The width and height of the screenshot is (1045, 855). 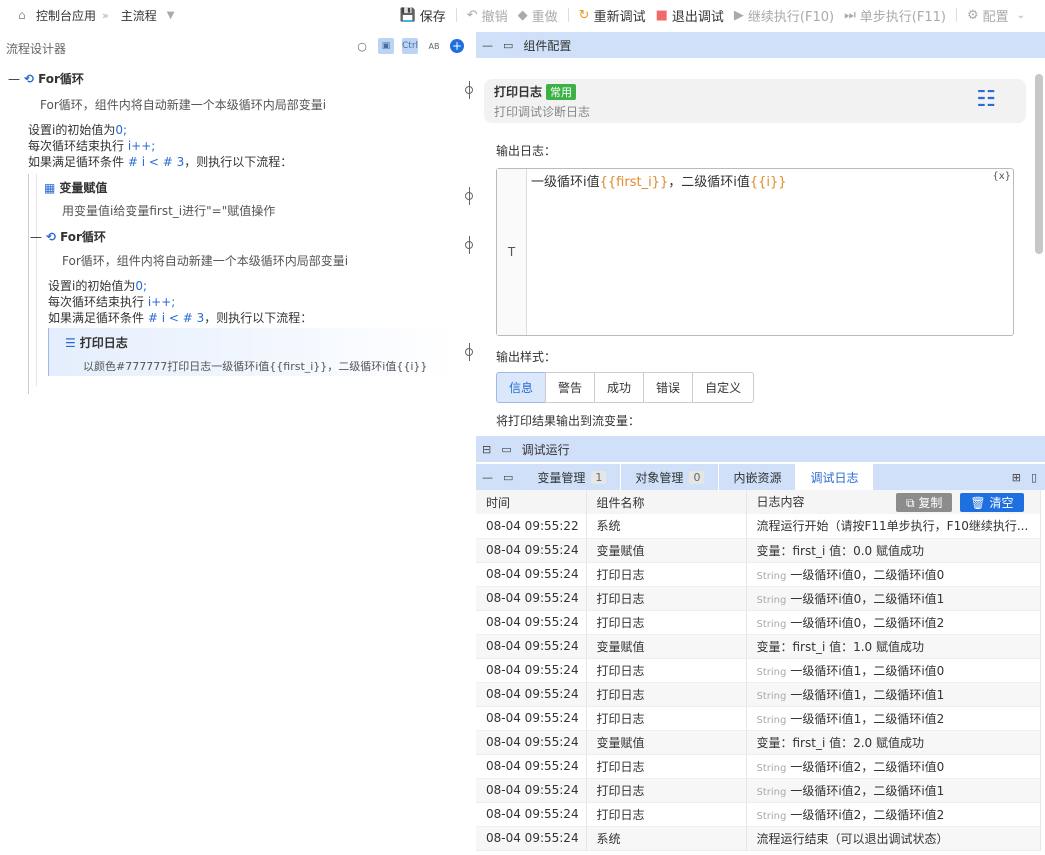 I want to click on cell-content: String 一级循环i值0，二级循环i值1, so click(x=893, y=598).